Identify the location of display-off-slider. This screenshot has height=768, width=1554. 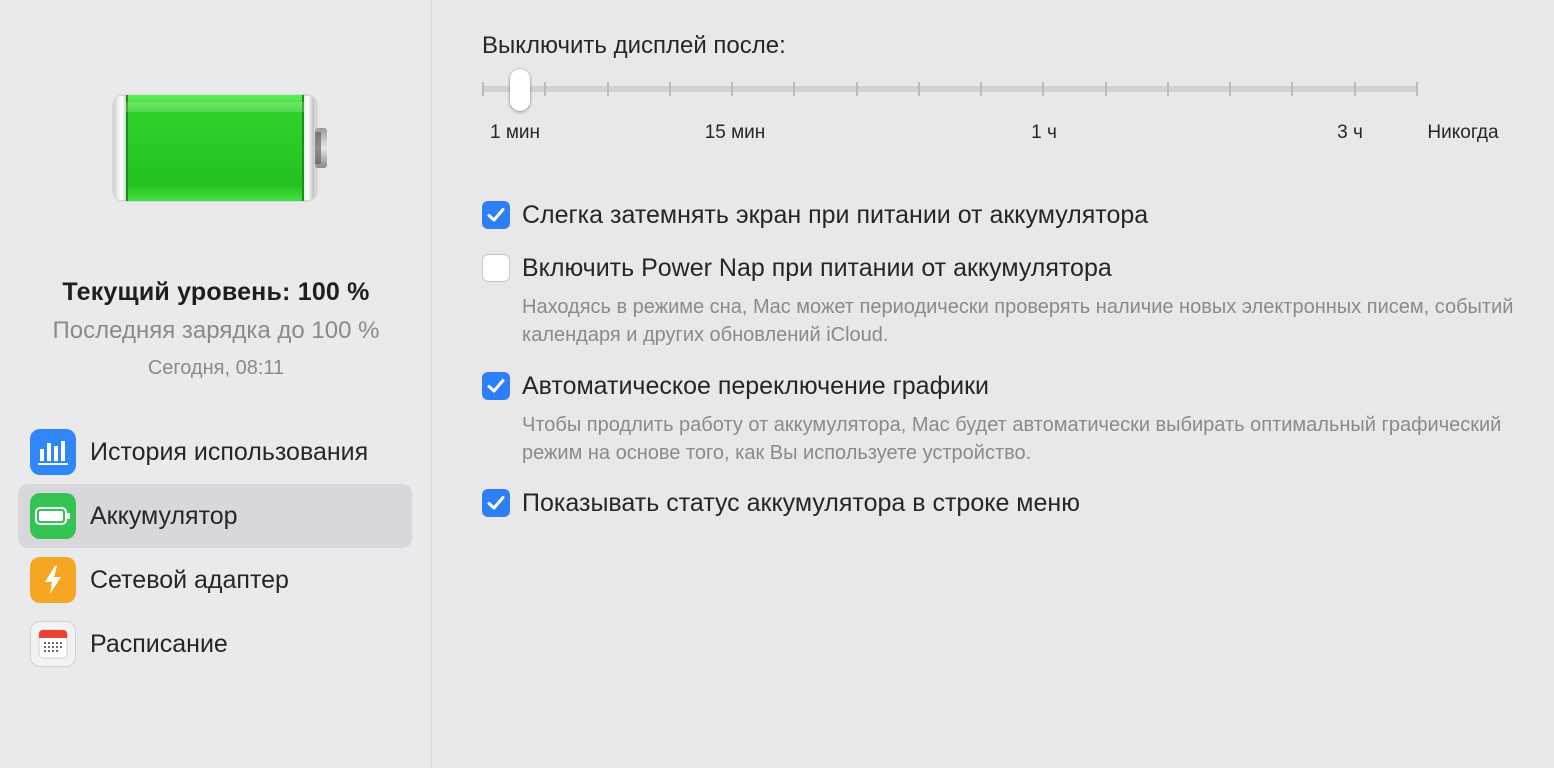
(952, 88).